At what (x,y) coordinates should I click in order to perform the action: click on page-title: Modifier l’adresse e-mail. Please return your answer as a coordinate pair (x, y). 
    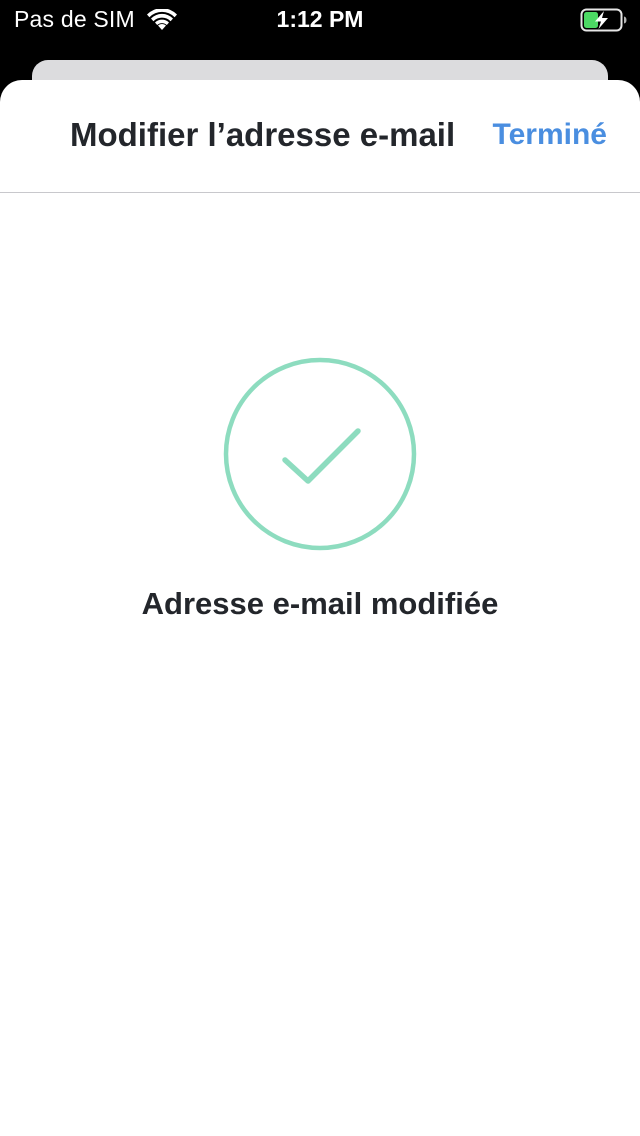
    Looking at the image, I should click on (263, 134).